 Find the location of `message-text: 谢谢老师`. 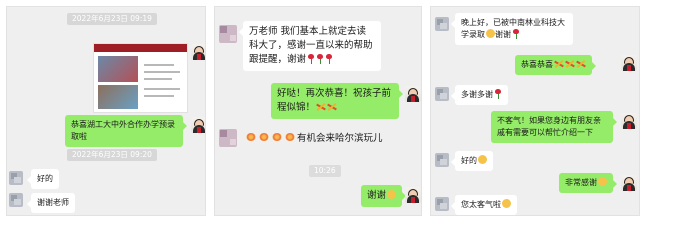

message-text: 谢谢老师 is located at coordinates (53, 202).